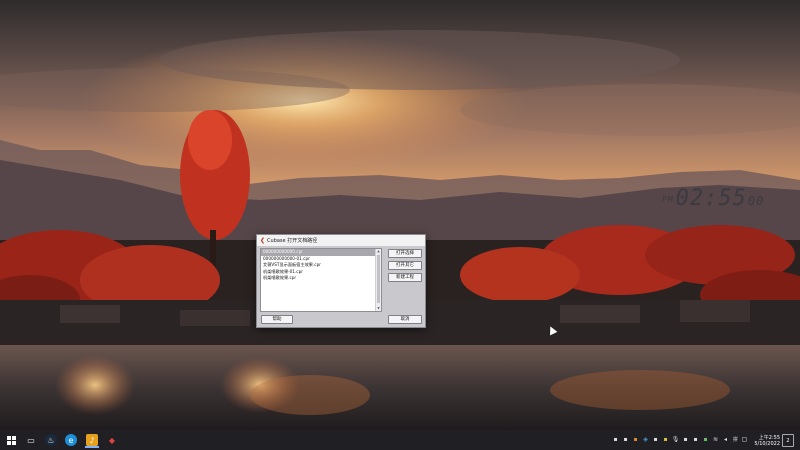 The width and height of the screenshot is (800, 450). Describe the element at coordinates (405, 265) in the screenshot. I see `open-other-button: 打开其它` at that location.